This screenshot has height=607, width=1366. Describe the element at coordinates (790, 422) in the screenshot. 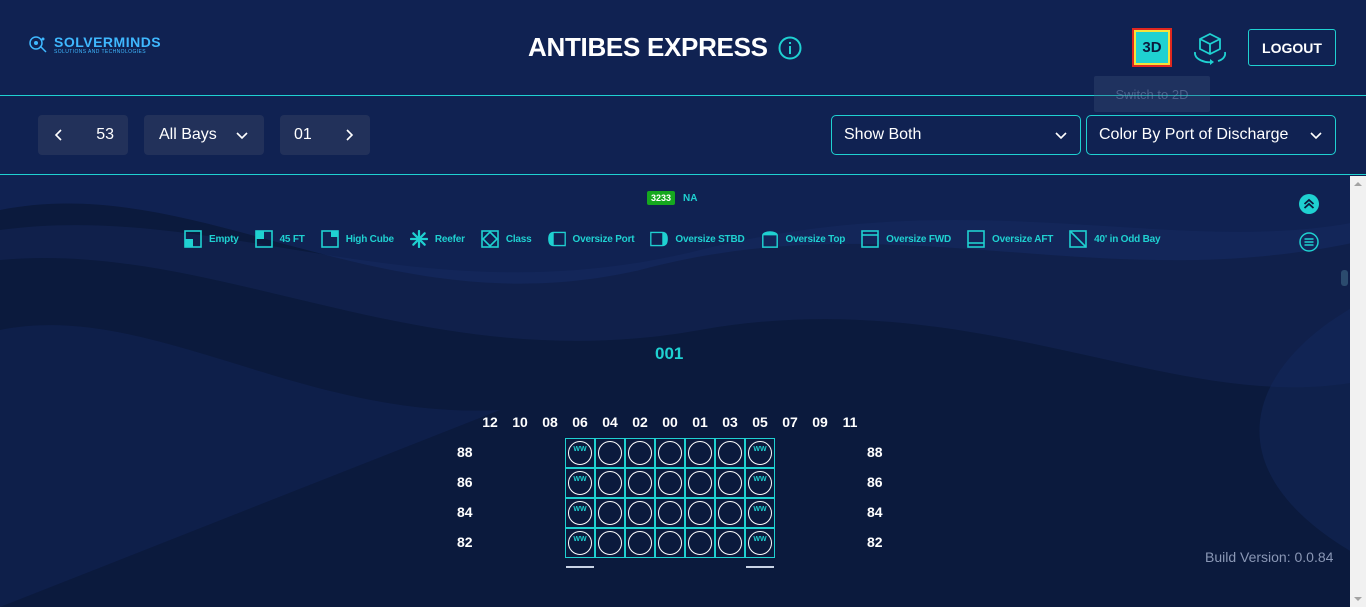

I see `column-label: 07` at that location.